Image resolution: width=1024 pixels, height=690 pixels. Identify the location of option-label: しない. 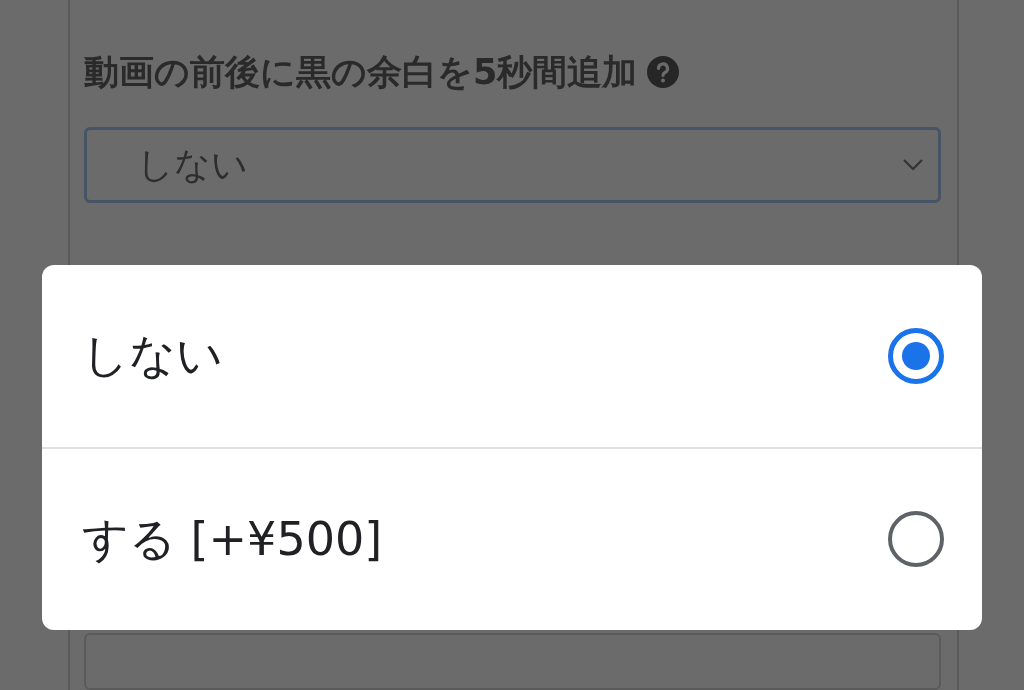
(152, 356).